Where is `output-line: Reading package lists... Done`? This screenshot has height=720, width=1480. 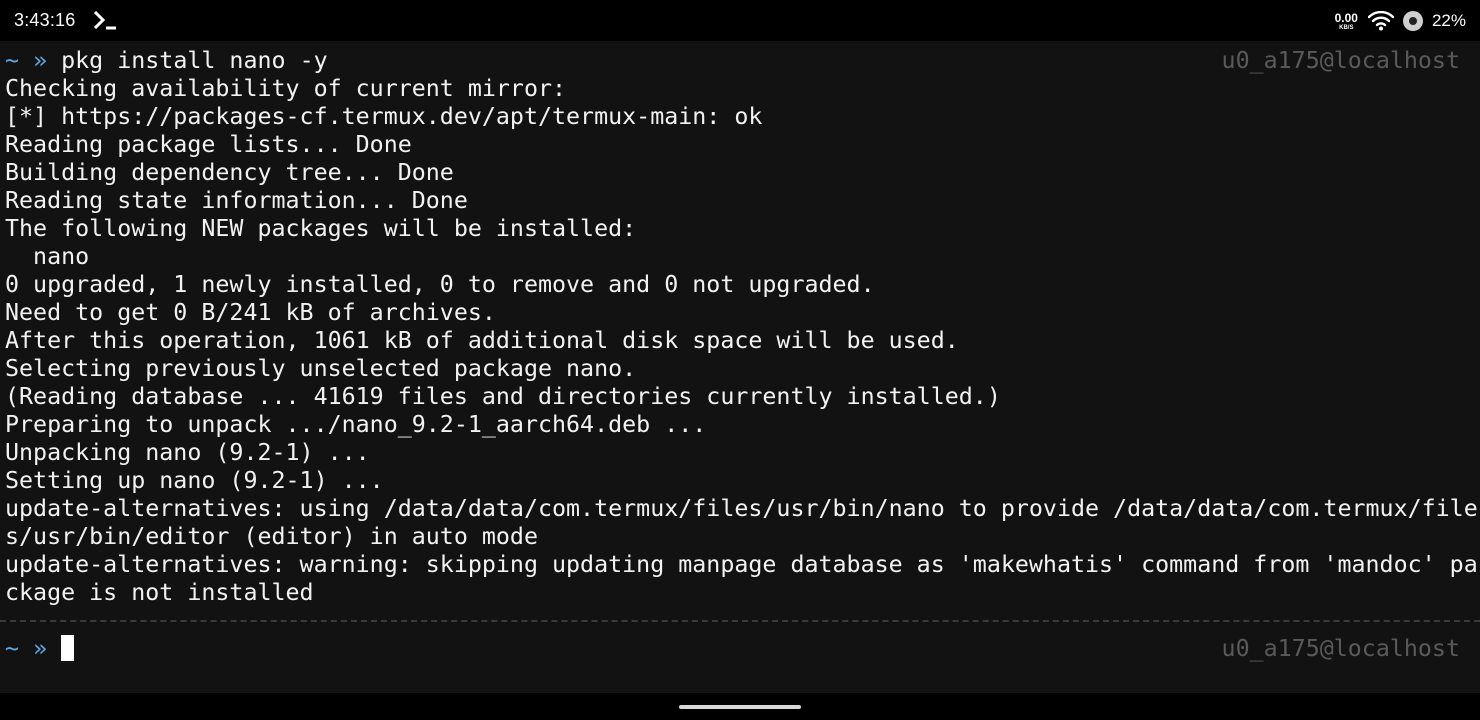
output-line: Reading package lists... Done is located at coordinates (208, 144).